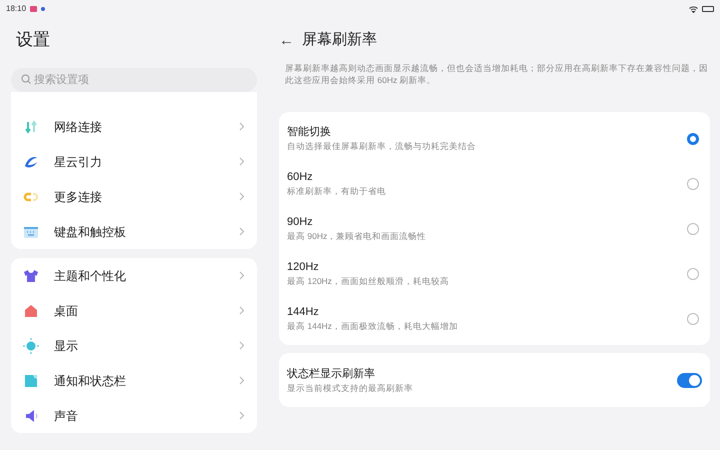 The width and height of the screenshot is (720, 450). I want to click on option-label: 120Hz, so click(303, 267).